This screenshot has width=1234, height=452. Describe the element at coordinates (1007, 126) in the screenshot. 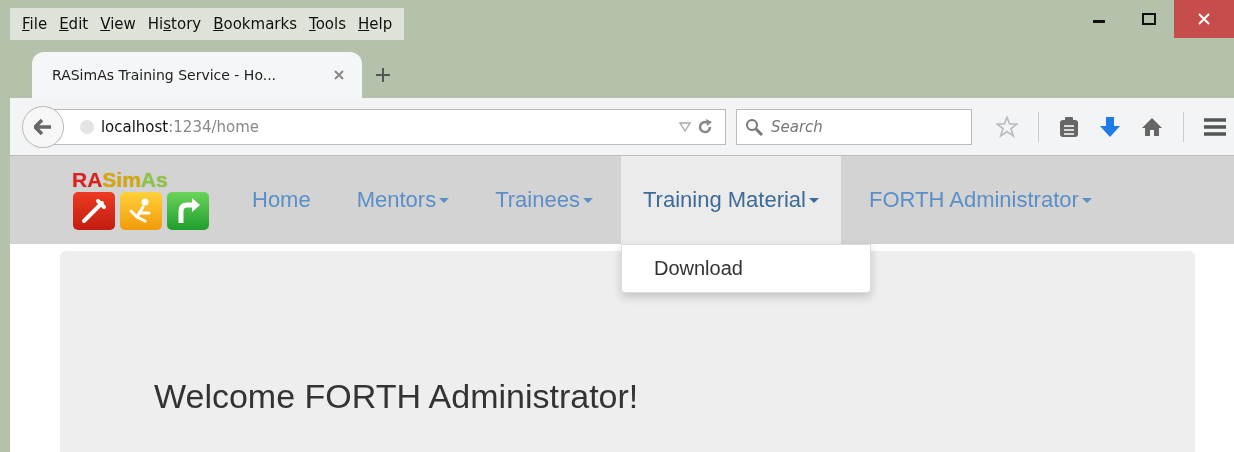

I see `bookmark-star-icon` at that location.